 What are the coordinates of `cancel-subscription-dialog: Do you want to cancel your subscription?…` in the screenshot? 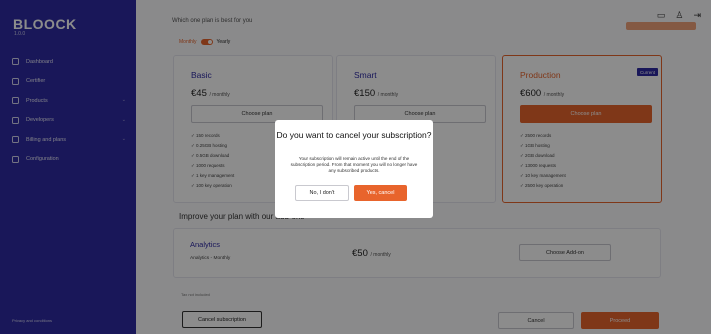 It's located at (354, 169).